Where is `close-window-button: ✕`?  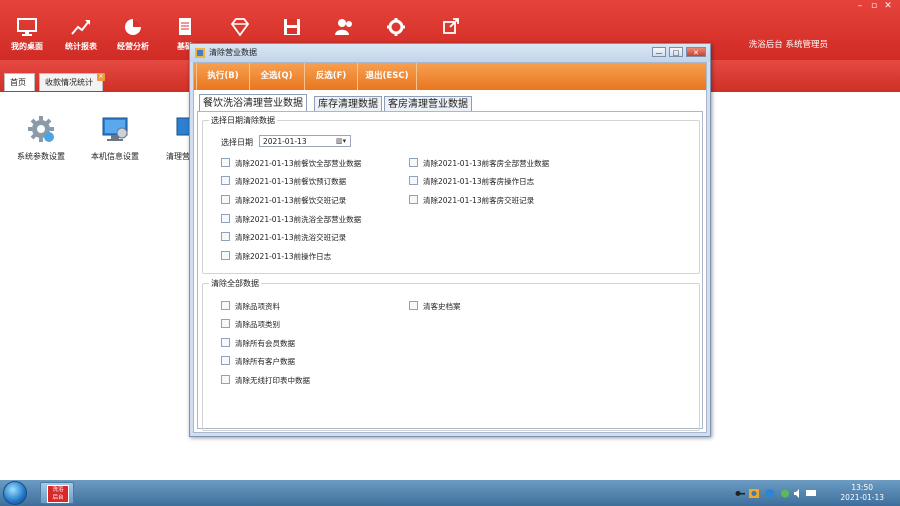 close-window-button: ✕ is located at coordinates (888, 6).